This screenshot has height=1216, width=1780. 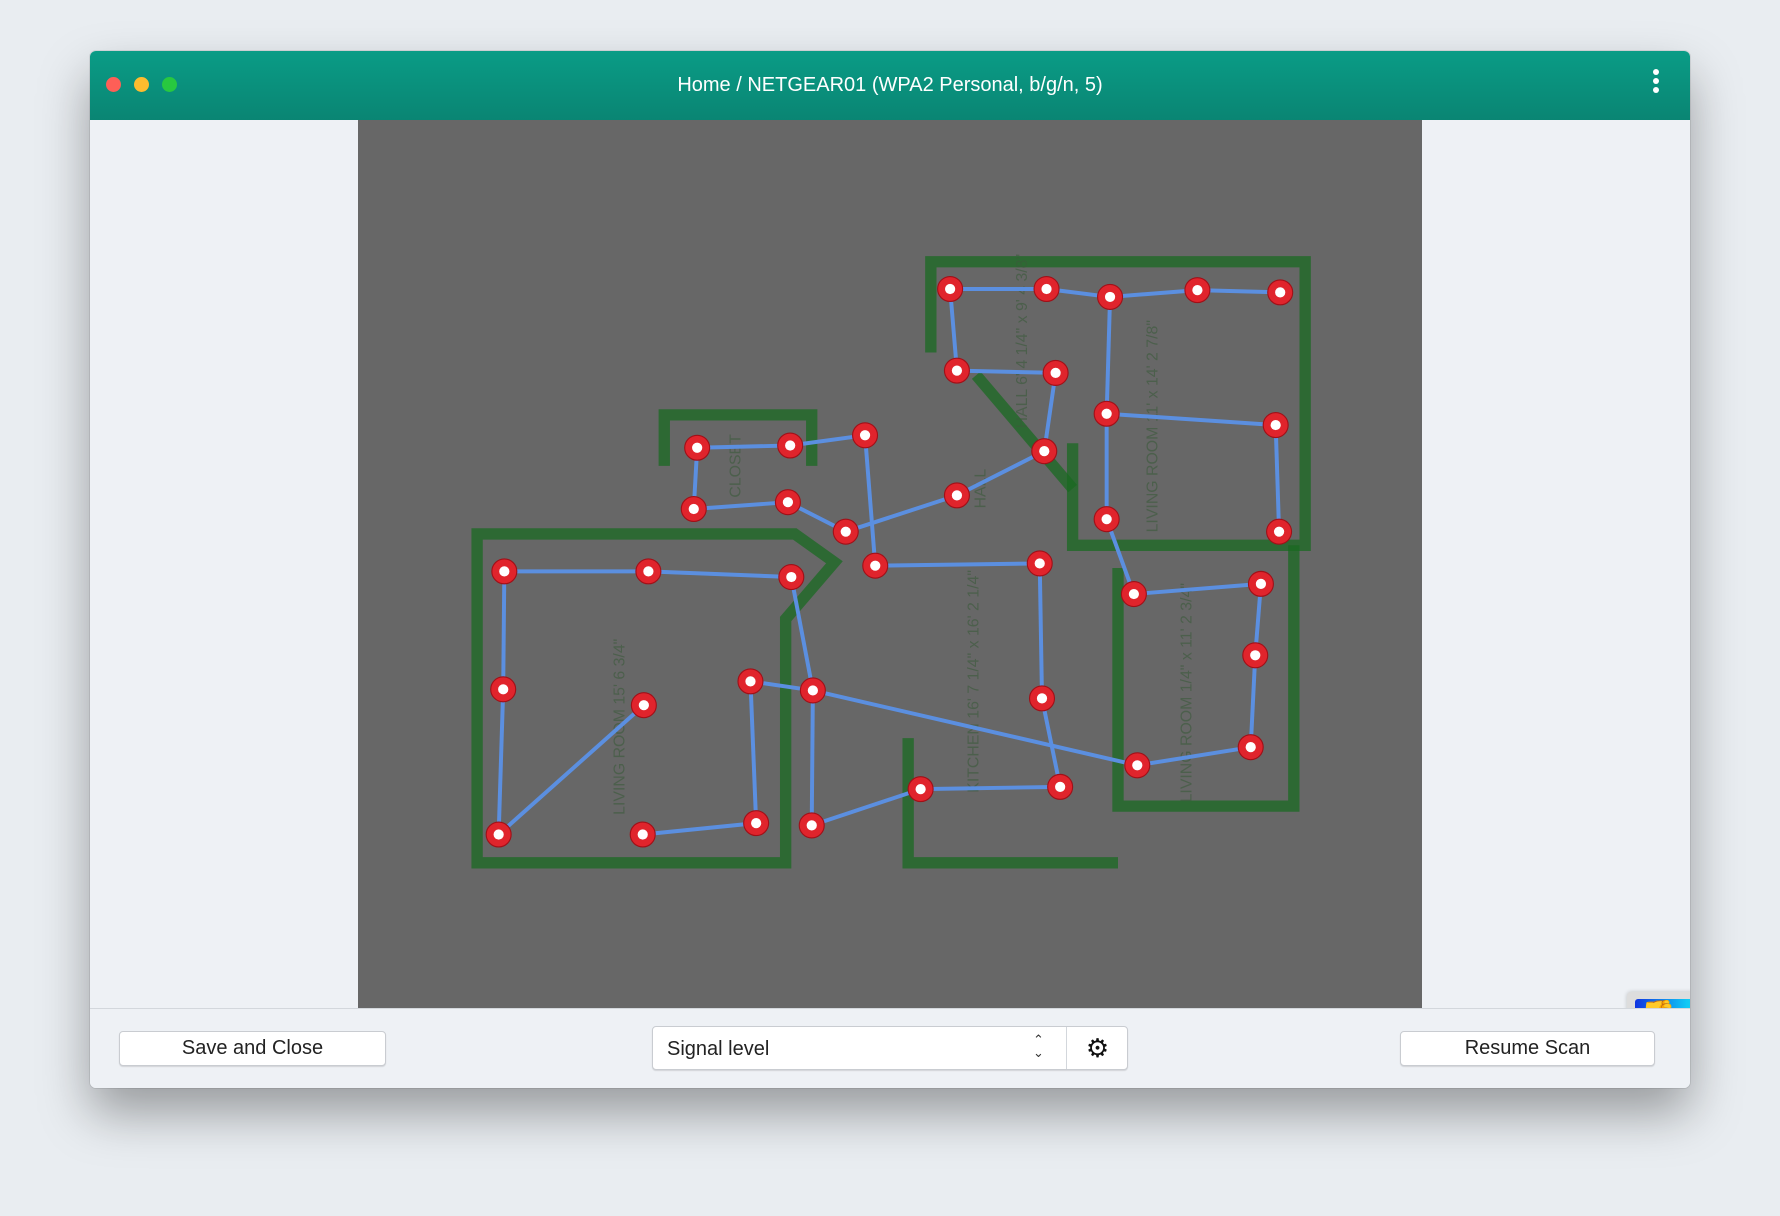 I want to click on save-and-close-button: Save and Close, so click(x=252, y=1048).